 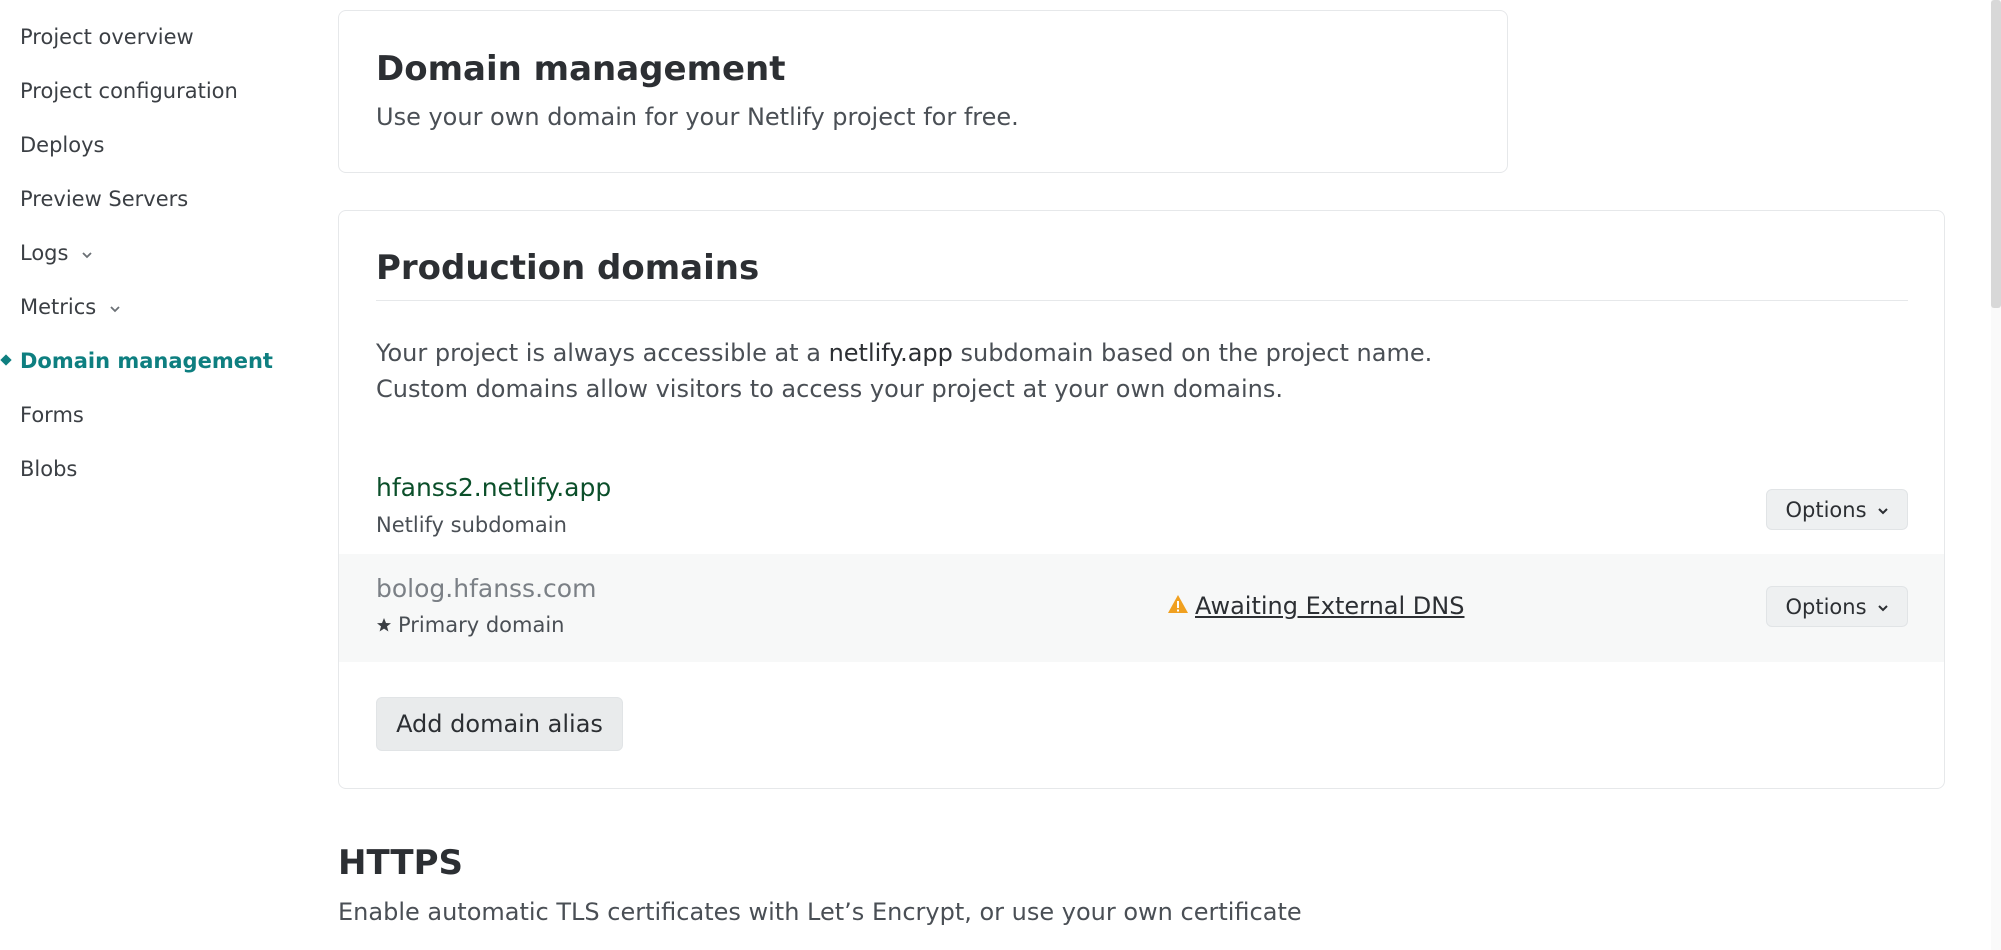 I want to click on sidebar-item-project-overview: Project overview, so click(x=107, y=37).